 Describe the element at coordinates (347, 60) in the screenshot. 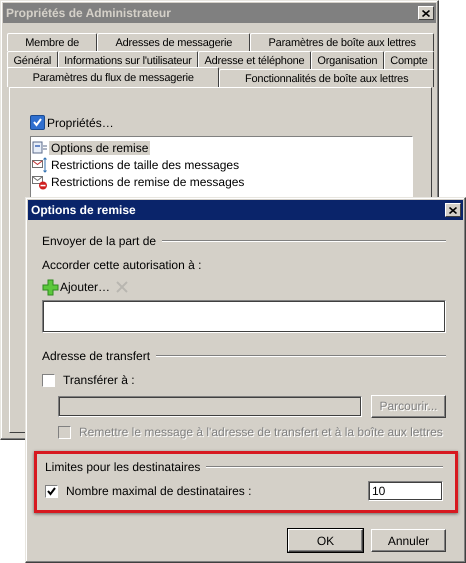

I see `tab: Organisation` at that location.